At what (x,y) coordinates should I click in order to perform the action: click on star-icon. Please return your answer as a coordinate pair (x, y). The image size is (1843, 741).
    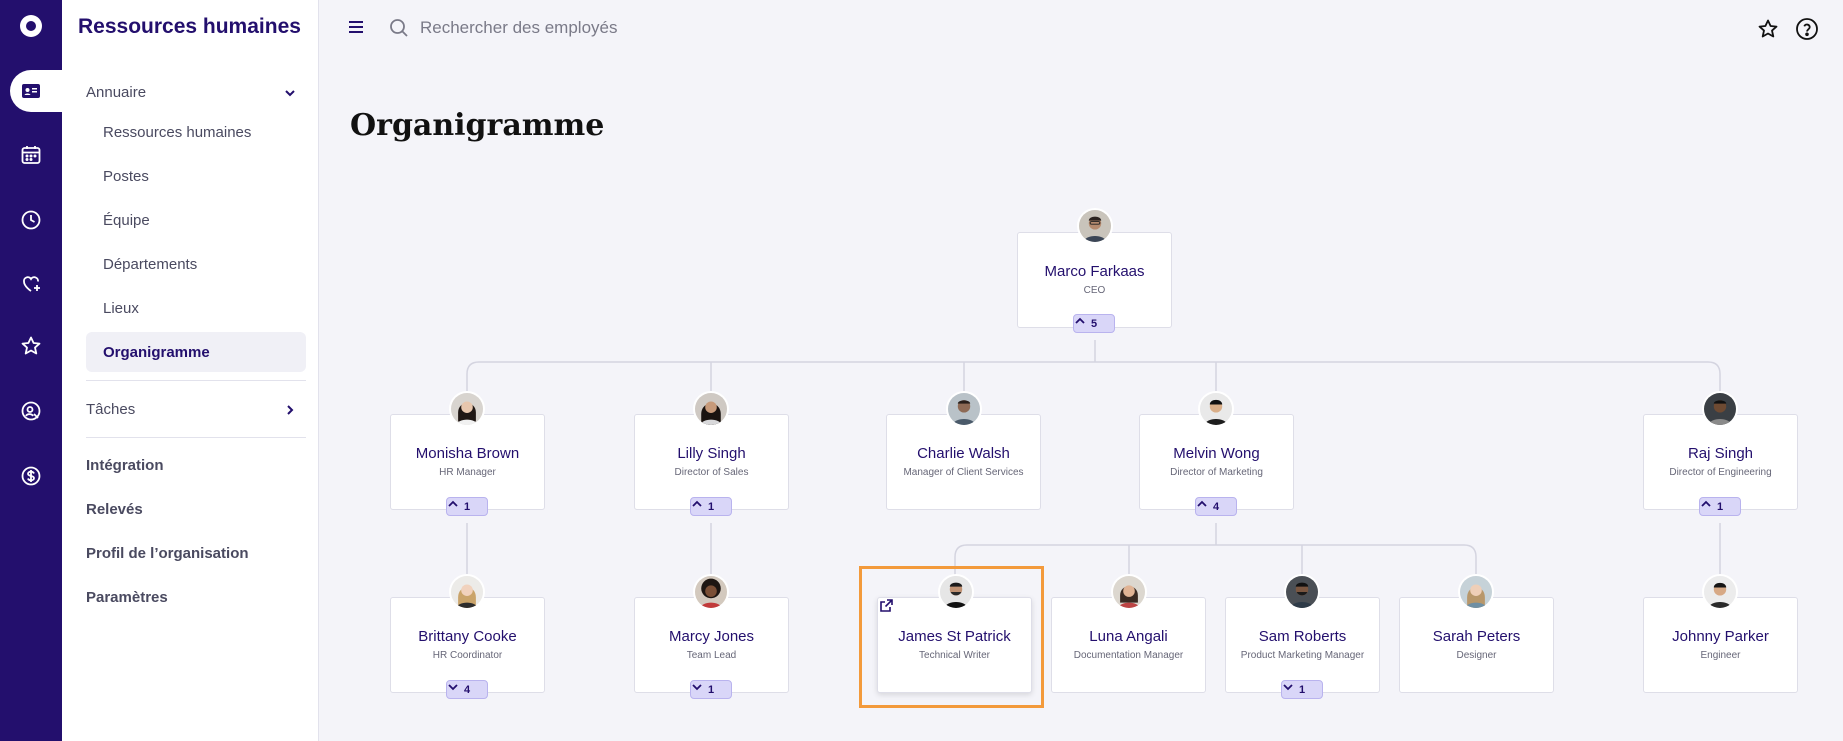
    Looking at the image, I should click on (31, 346).